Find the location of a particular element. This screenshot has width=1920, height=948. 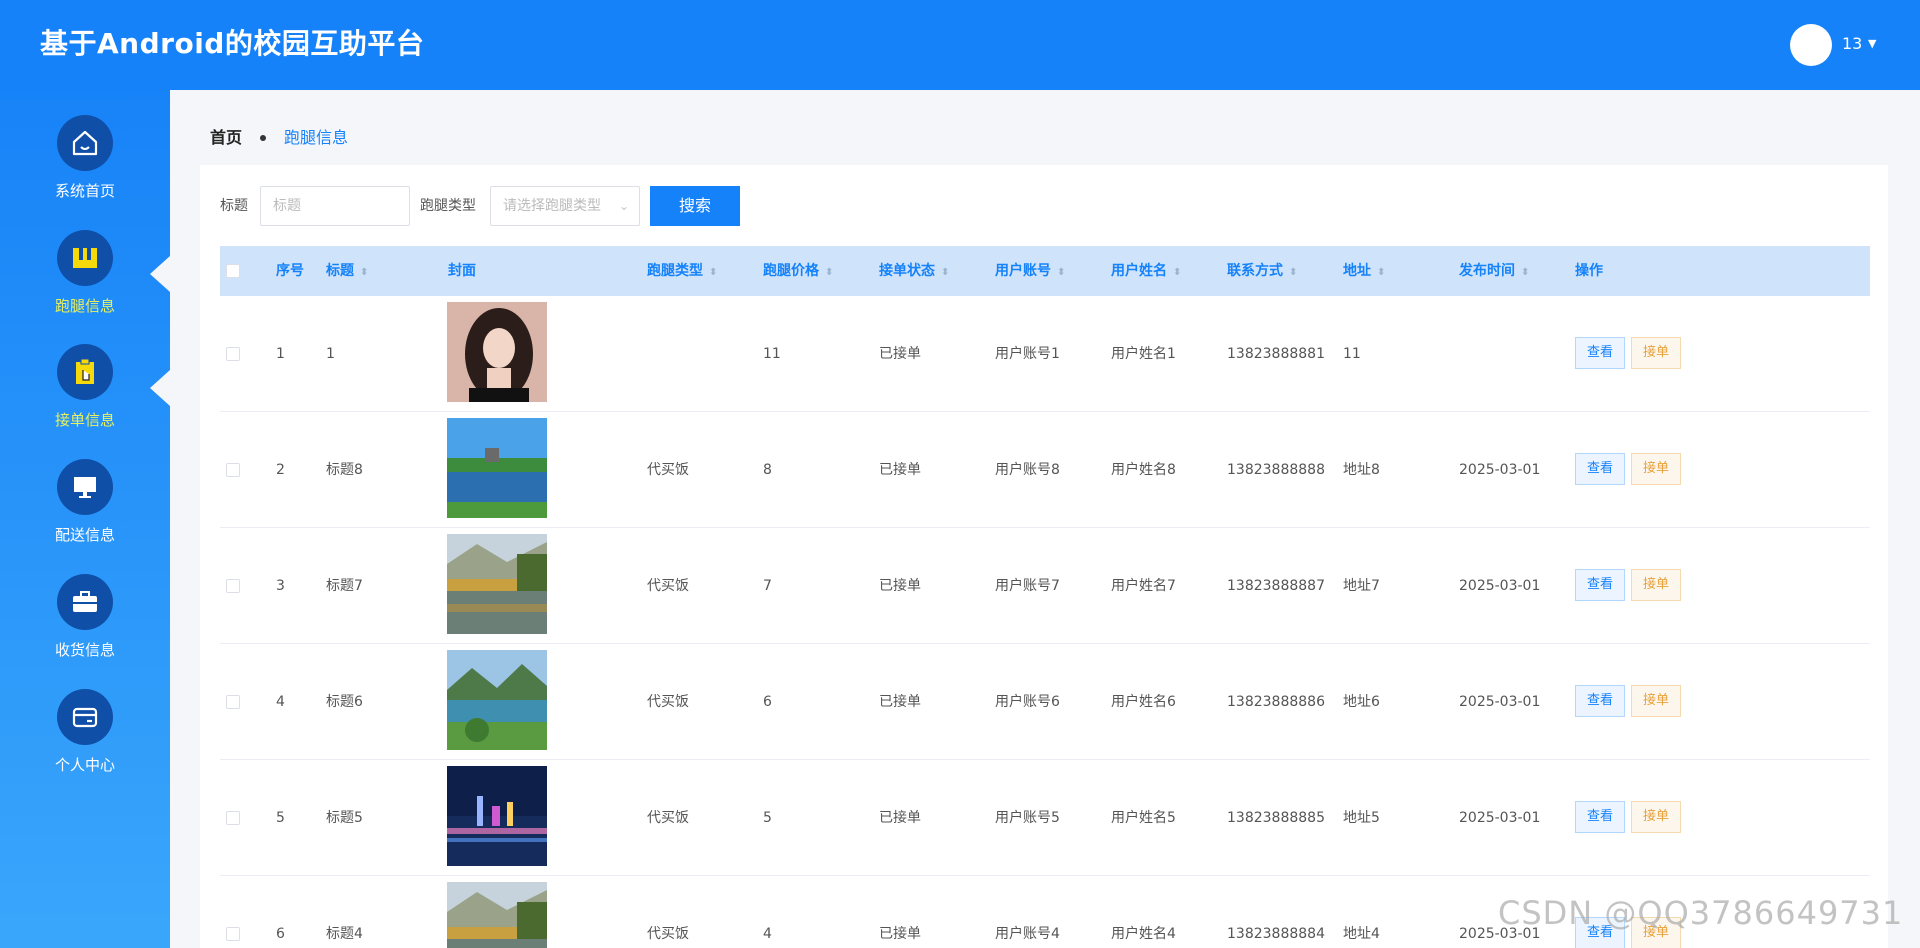

sidebar-item-delivery-info: 配送信息 is located at coordinates (85, 514).